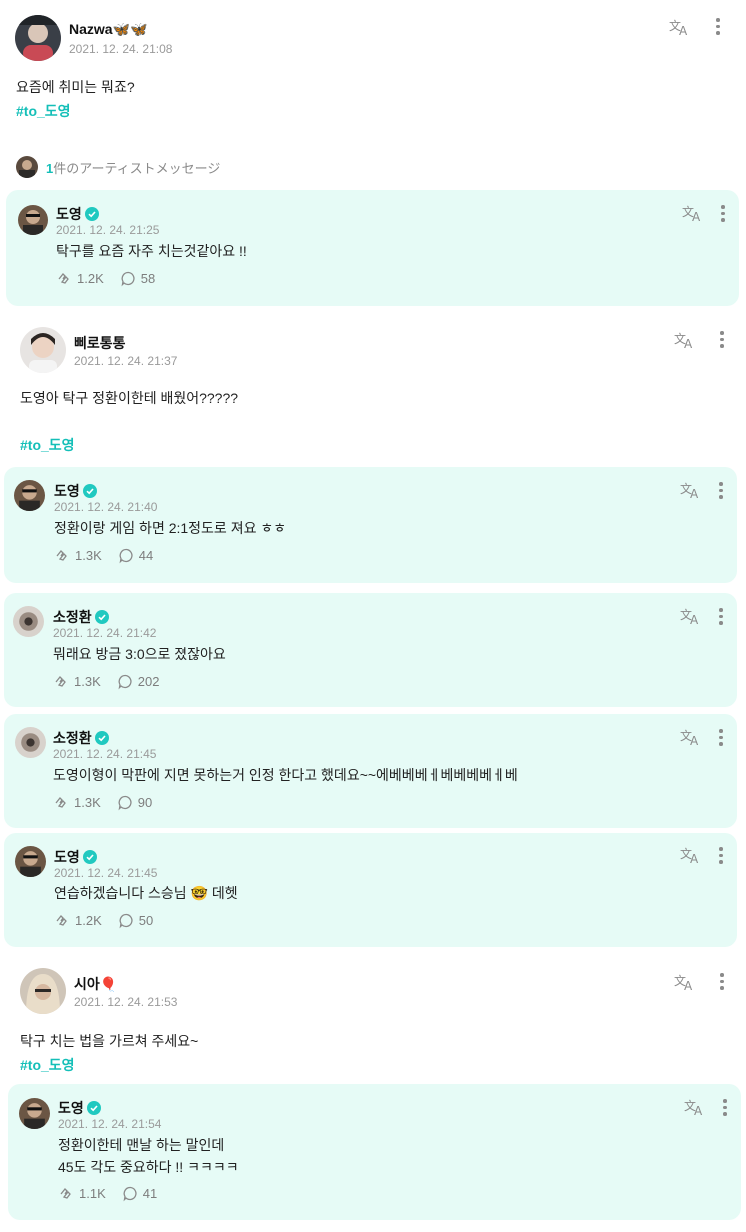 The image size is (746, 1232). What do you see at coordinates (95, 984) in the screenshot?
I see `username: 시아🎈` at bounding box center [95, 984].